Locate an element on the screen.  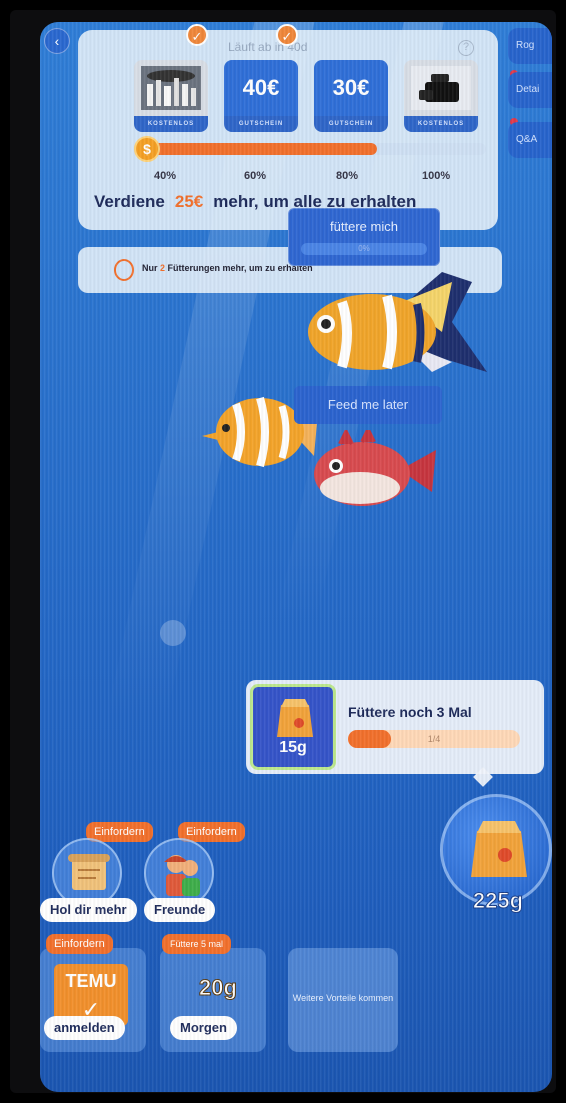
skyline-image is located at coordinates (171, 88).